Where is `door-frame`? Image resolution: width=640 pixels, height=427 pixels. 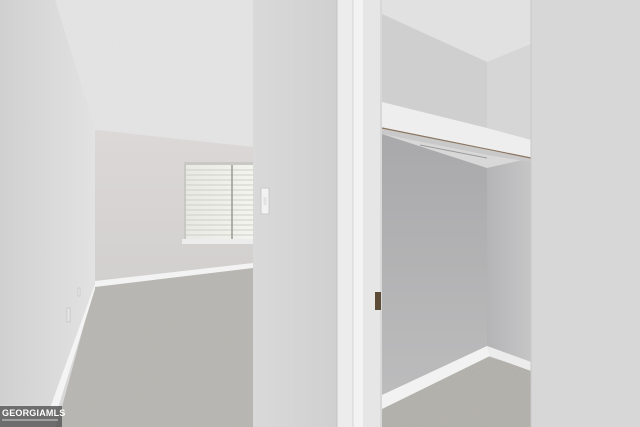 door-frame is located at coordinates (359, 213).